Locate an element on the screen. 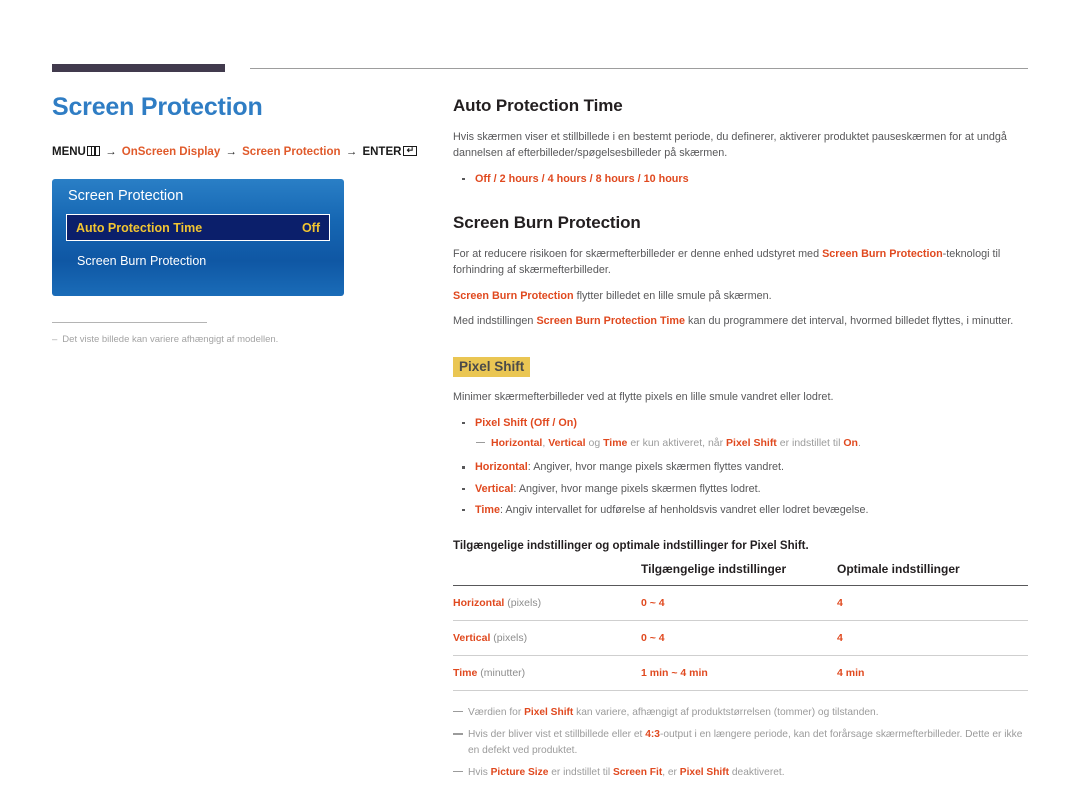 The image size is (1080, 787). option-sep-2: / is located at coordinates (543, 178).